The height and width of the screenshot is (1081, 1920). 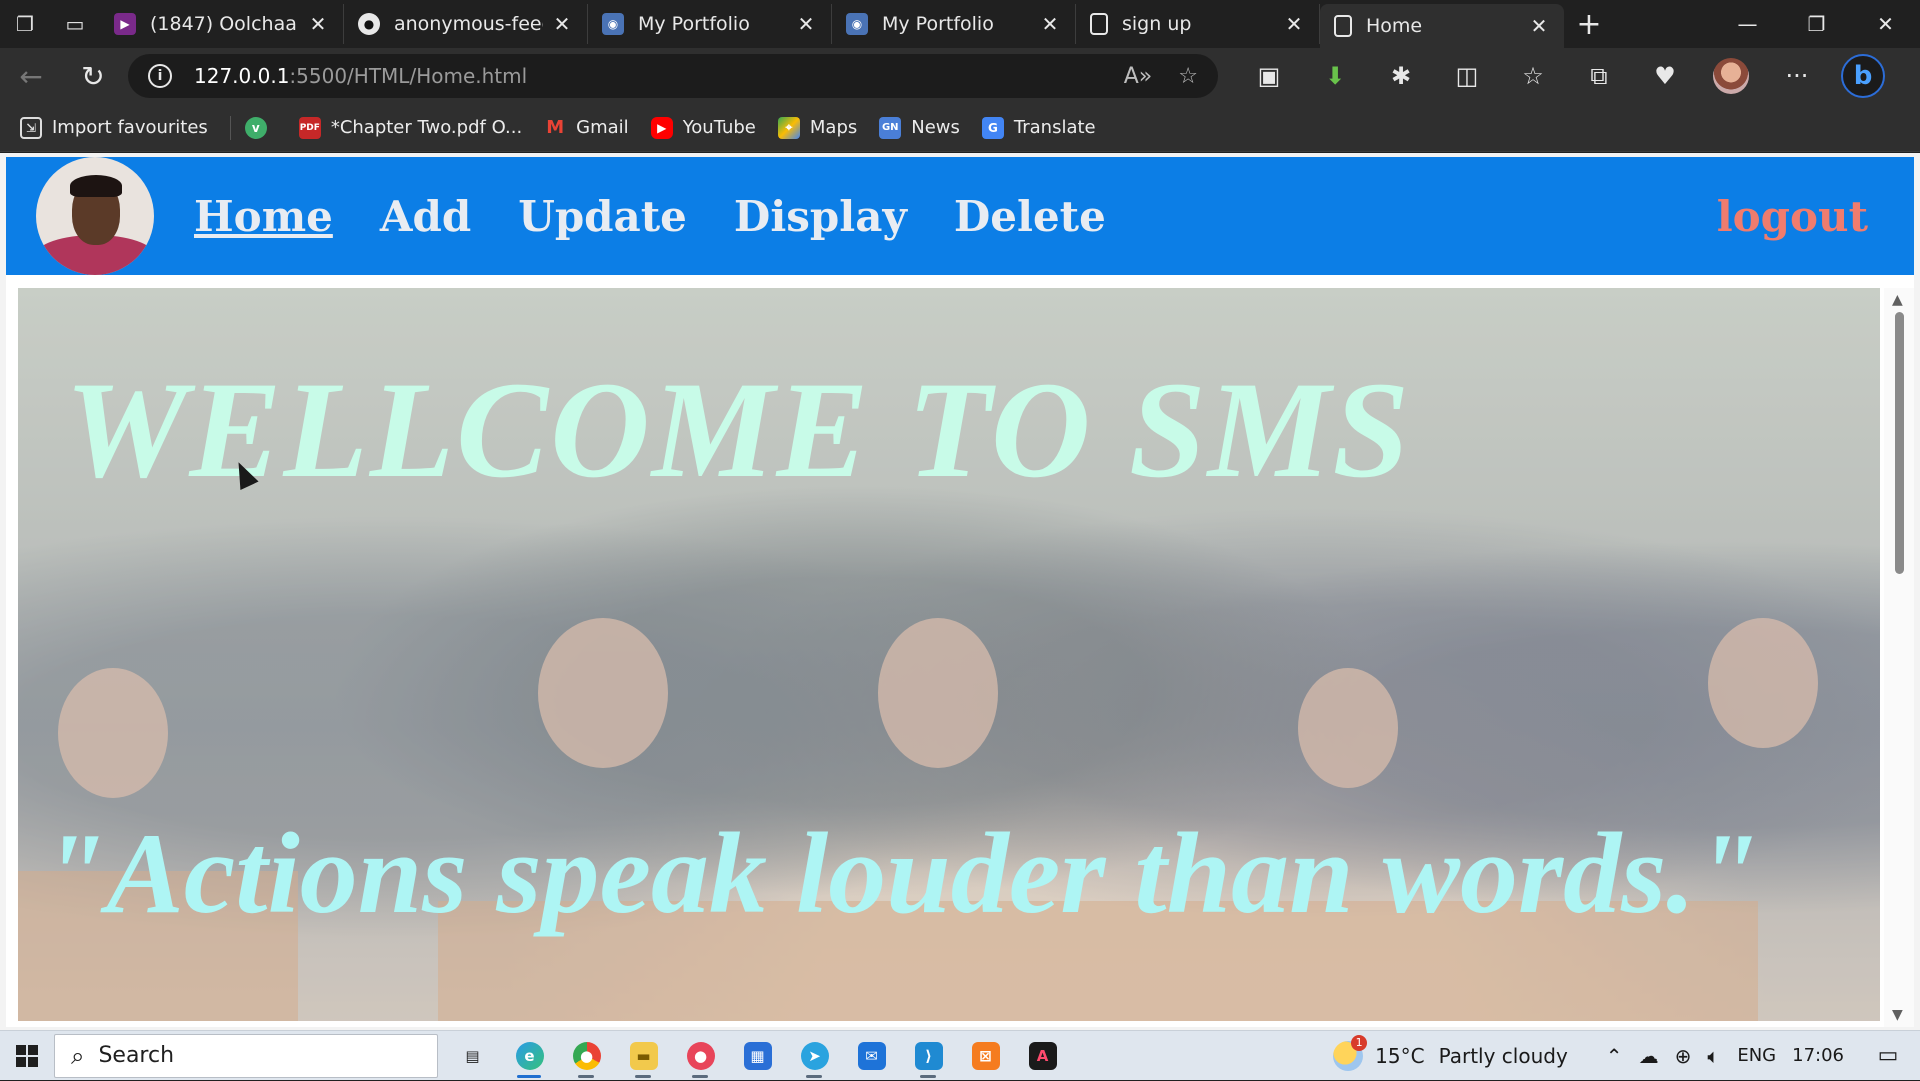 I want to click on xampp-taskbar-icon: ⊠, so click(x=985, y=1056).